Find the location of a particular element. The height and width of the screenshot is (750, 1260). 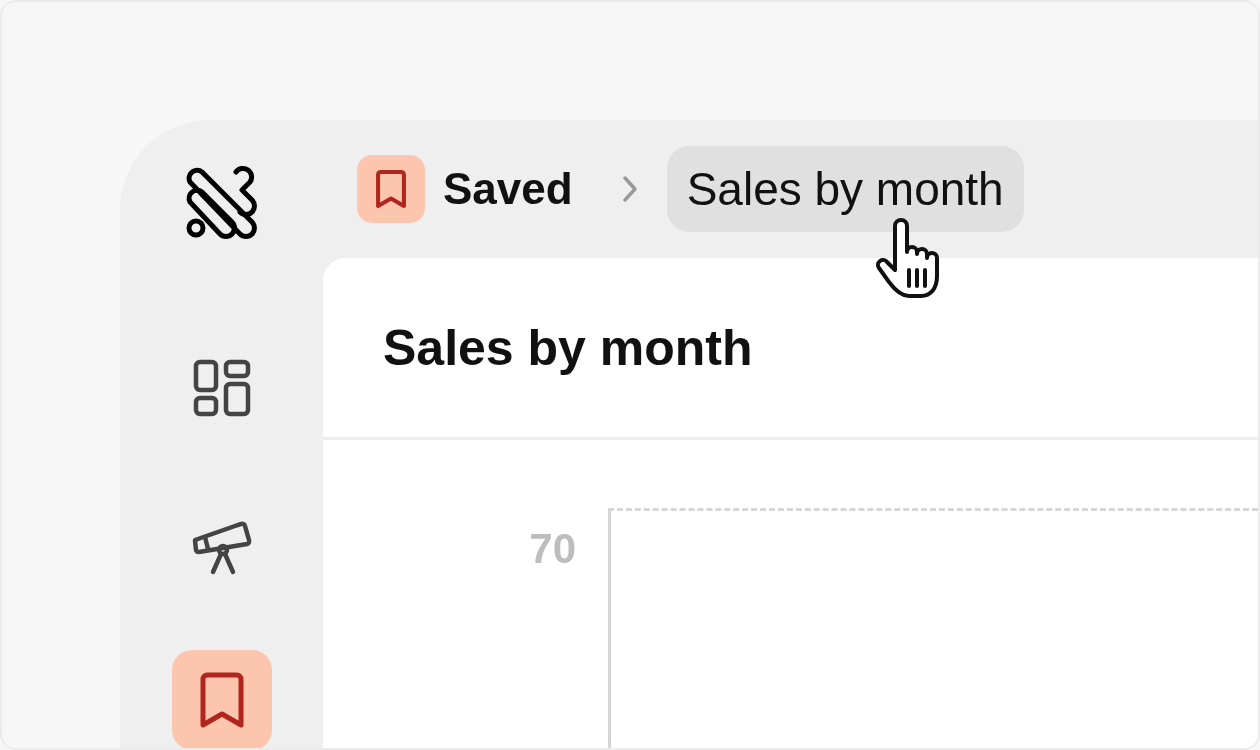

sidebar-item is located at coordinates (221, 699).